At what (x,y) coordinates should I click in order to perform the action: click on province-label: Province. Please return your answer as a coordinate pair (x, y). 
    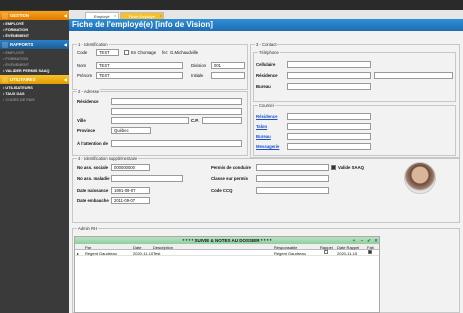
    Looking at the image, I should click on (86, 130).